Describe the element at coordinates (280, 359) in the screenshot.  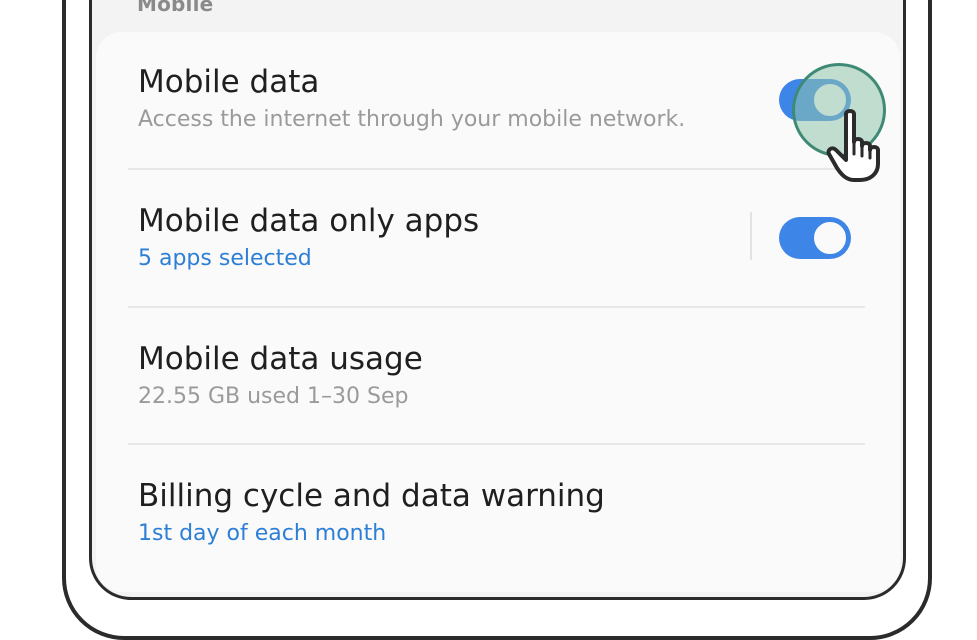
I see `setting-title: Mobile data usage` at that location.